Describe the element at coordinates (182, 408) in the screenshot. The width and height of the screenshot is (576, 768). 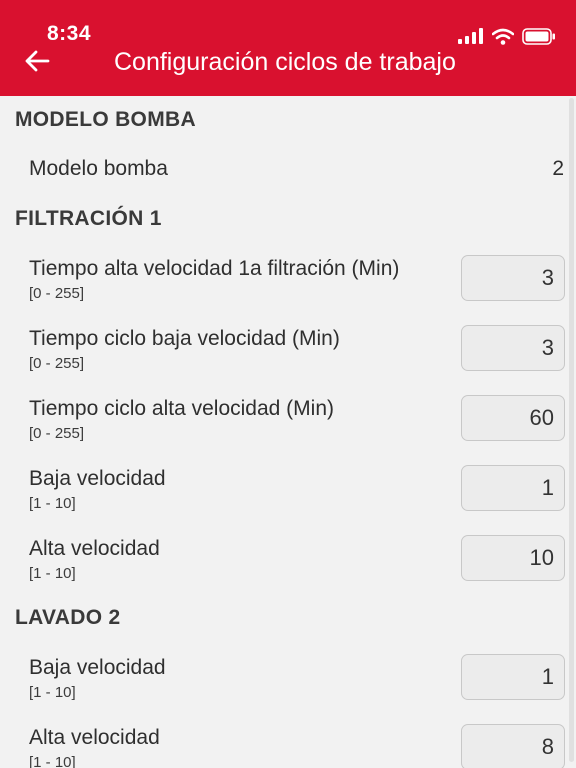
I see `filtracion-item-label: Tiempo ciclo alta velocidad (Min)` at that location.